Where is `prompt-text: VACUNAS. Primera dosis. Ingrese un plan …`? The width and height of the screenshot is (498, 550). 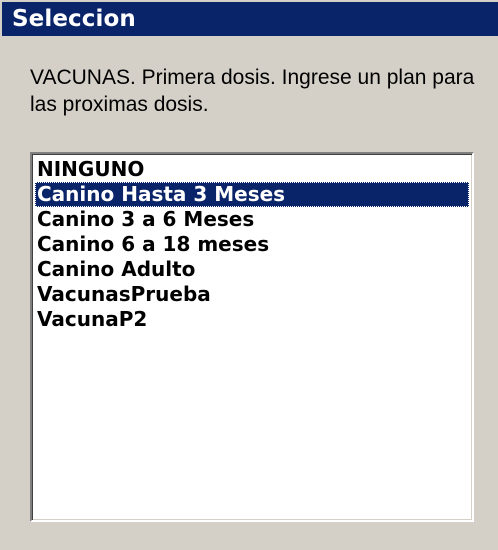
prompt-text: VACUNAS. Primera dosis. Ingrese un plan … is located at coordinates (252, 91).